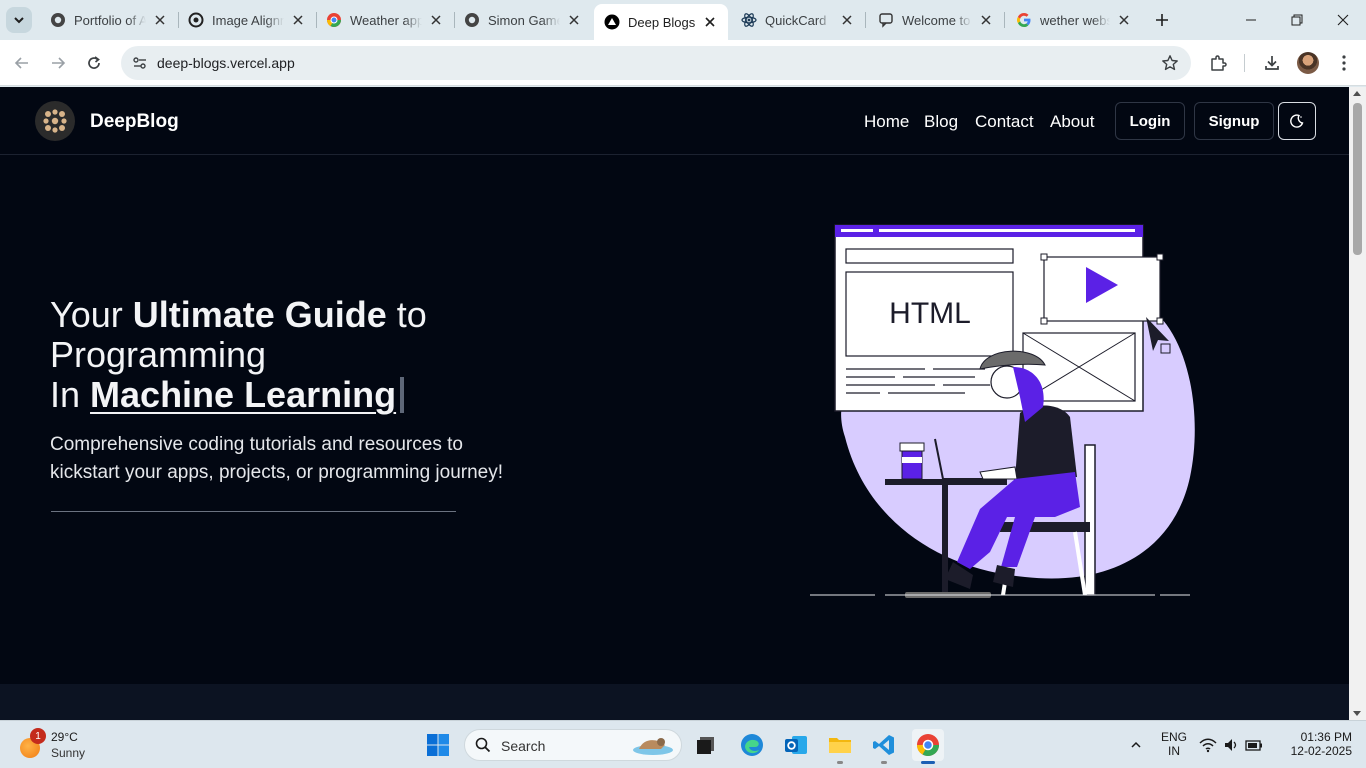 This screenshot has width=1366, height=768. I want to click on site-settings-icon, so click(140, 63).